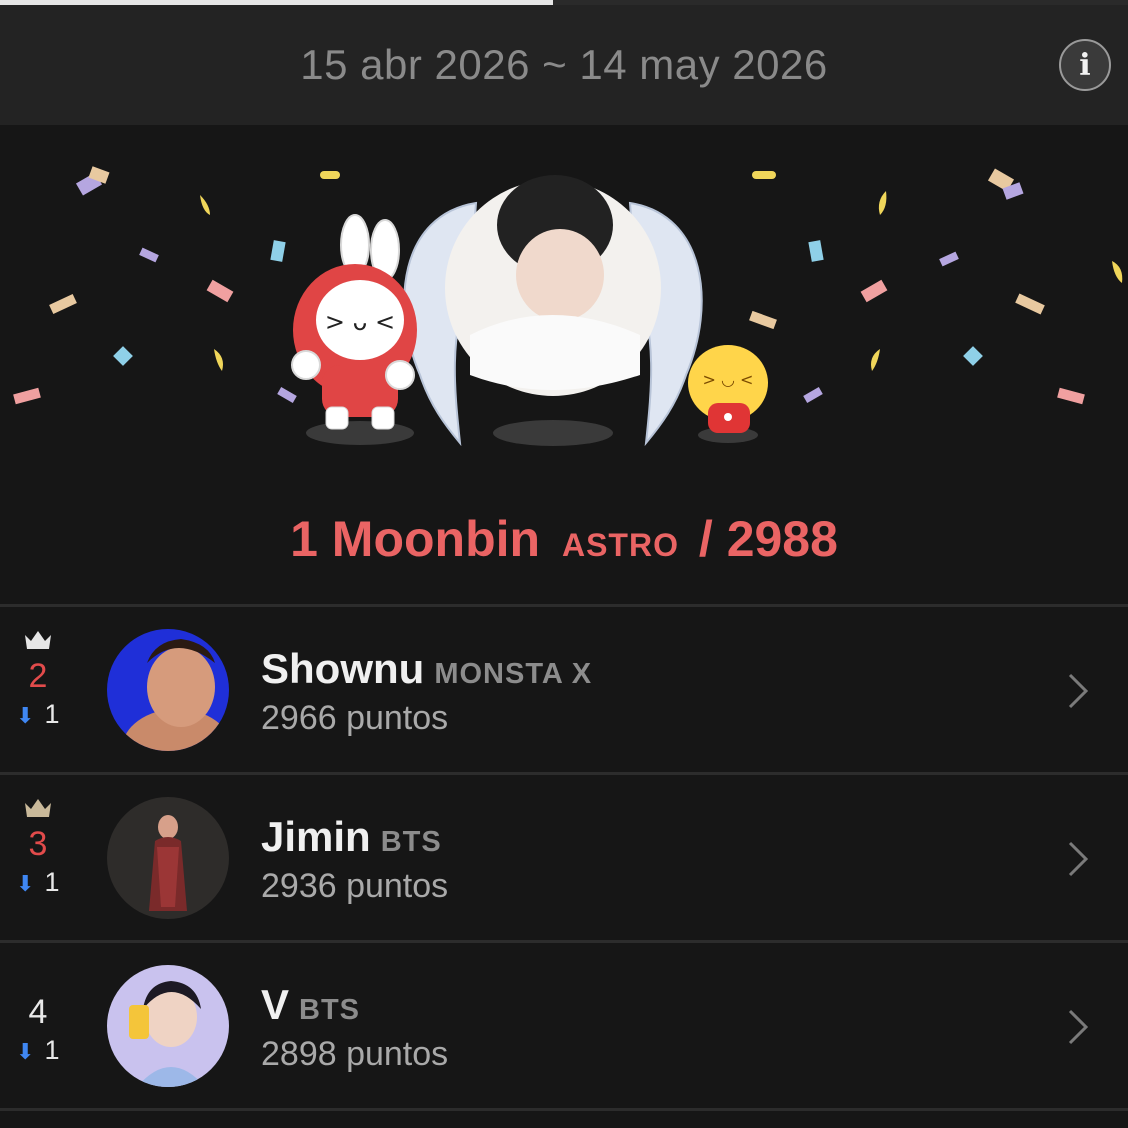 The image size is (1128, 1128). Describe the element at coordinates (355, 718) in the screenshot. I see `artist-points: 2966 puntos` at that location.